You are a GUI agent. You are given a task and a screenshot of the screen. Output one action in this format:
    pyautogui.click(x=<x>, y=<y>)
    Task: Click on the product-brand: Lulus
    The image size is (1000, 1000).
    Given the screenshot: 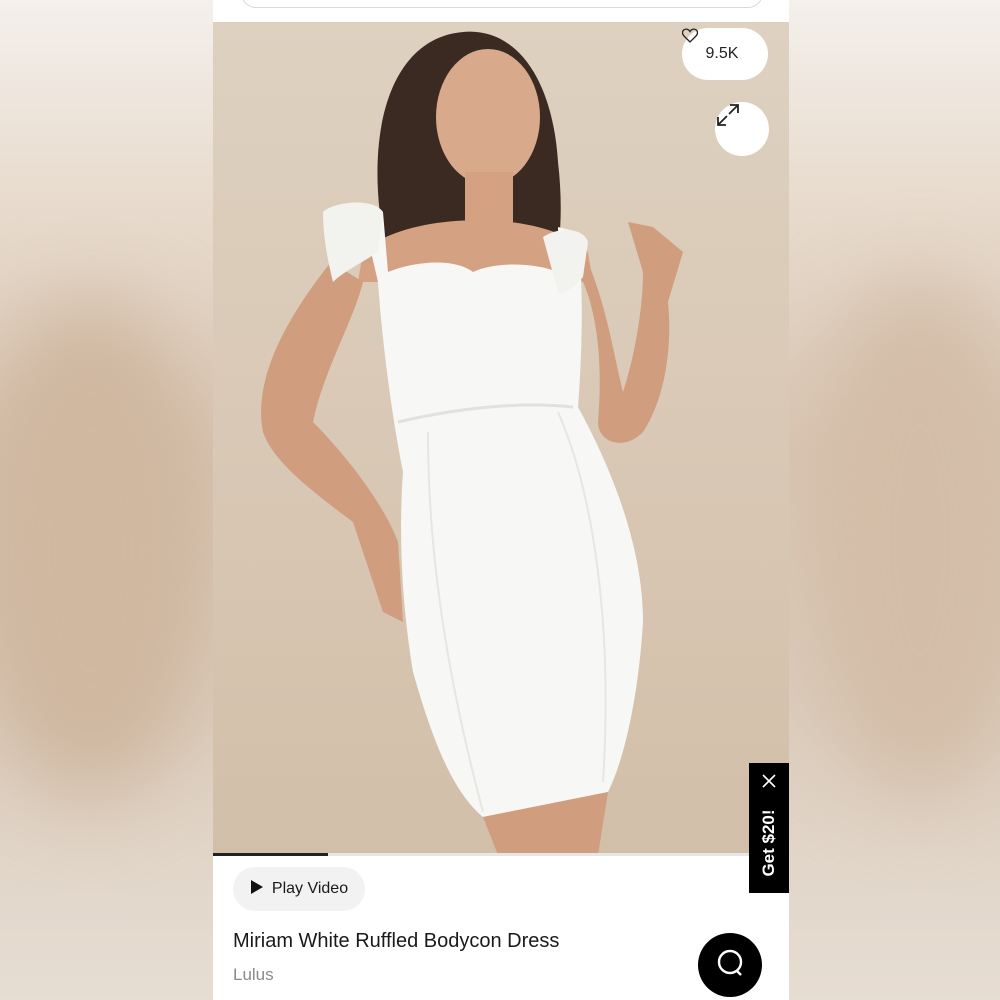 What is the action you would take?
    pyautogui.click(x=253, y=975)
    